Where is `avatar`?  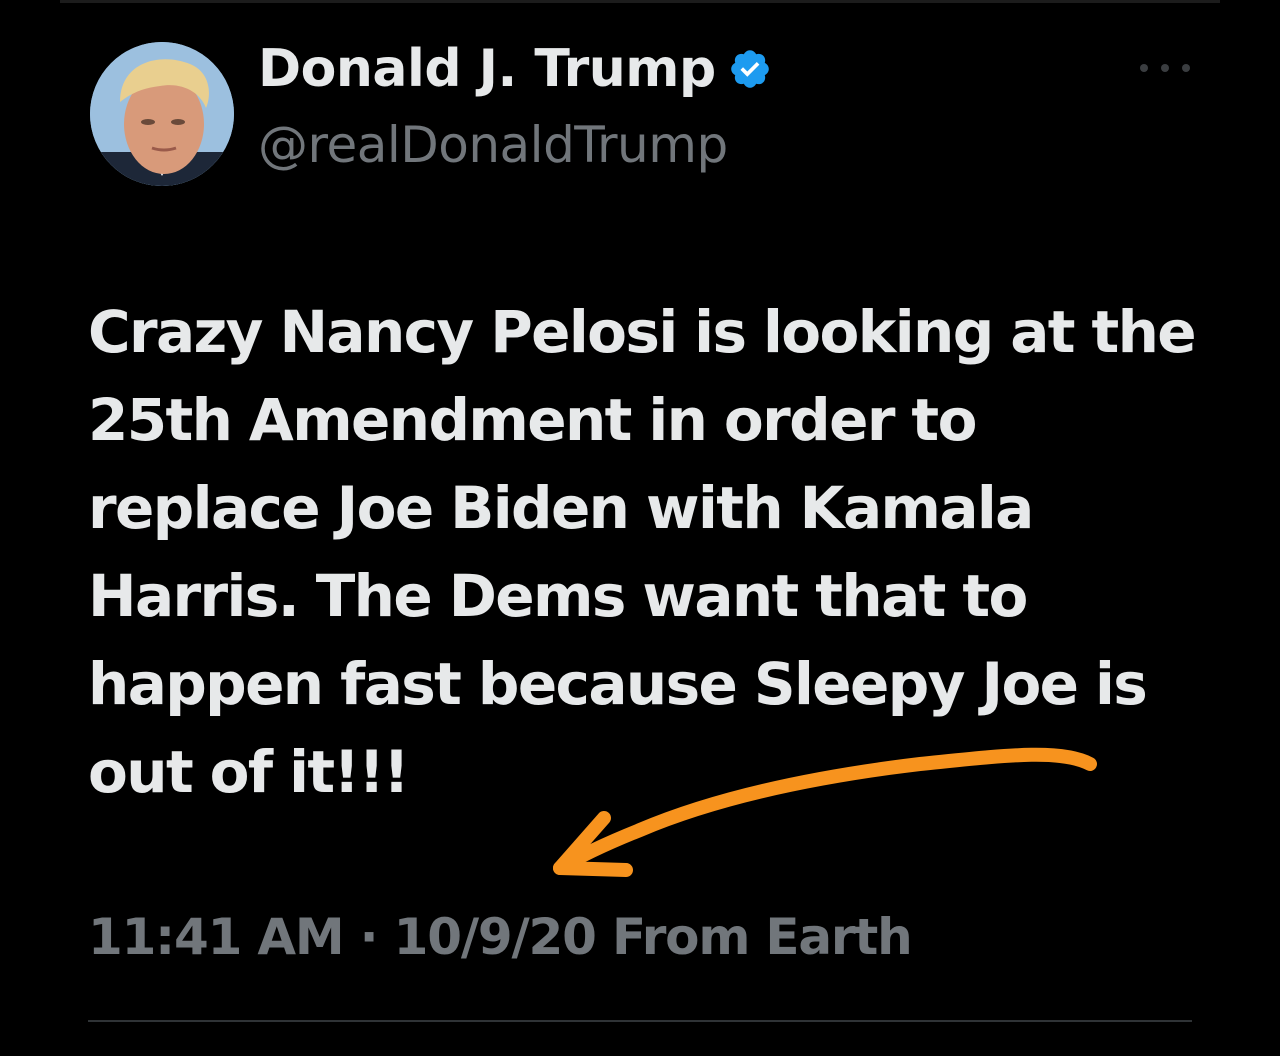 avatar is located at coordinates (162, 114).